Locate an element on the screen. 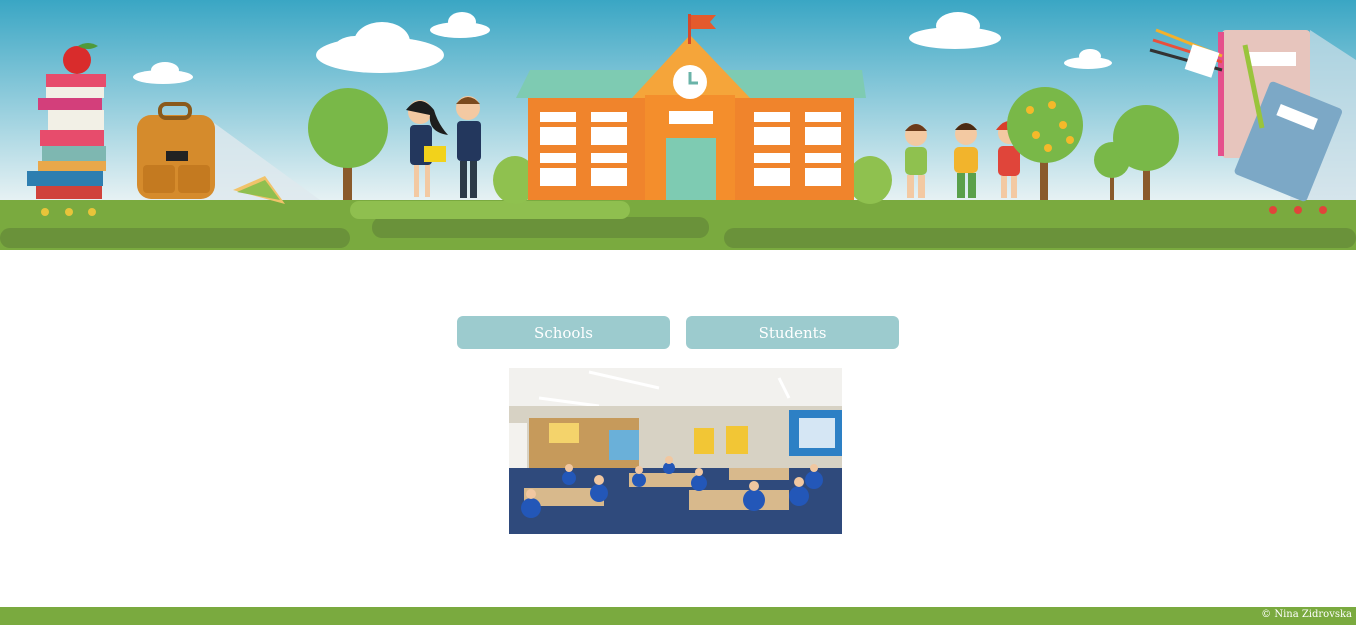 This screenshot has height=625, width=1356. children-group-icon is located at coordinates (963, 159).